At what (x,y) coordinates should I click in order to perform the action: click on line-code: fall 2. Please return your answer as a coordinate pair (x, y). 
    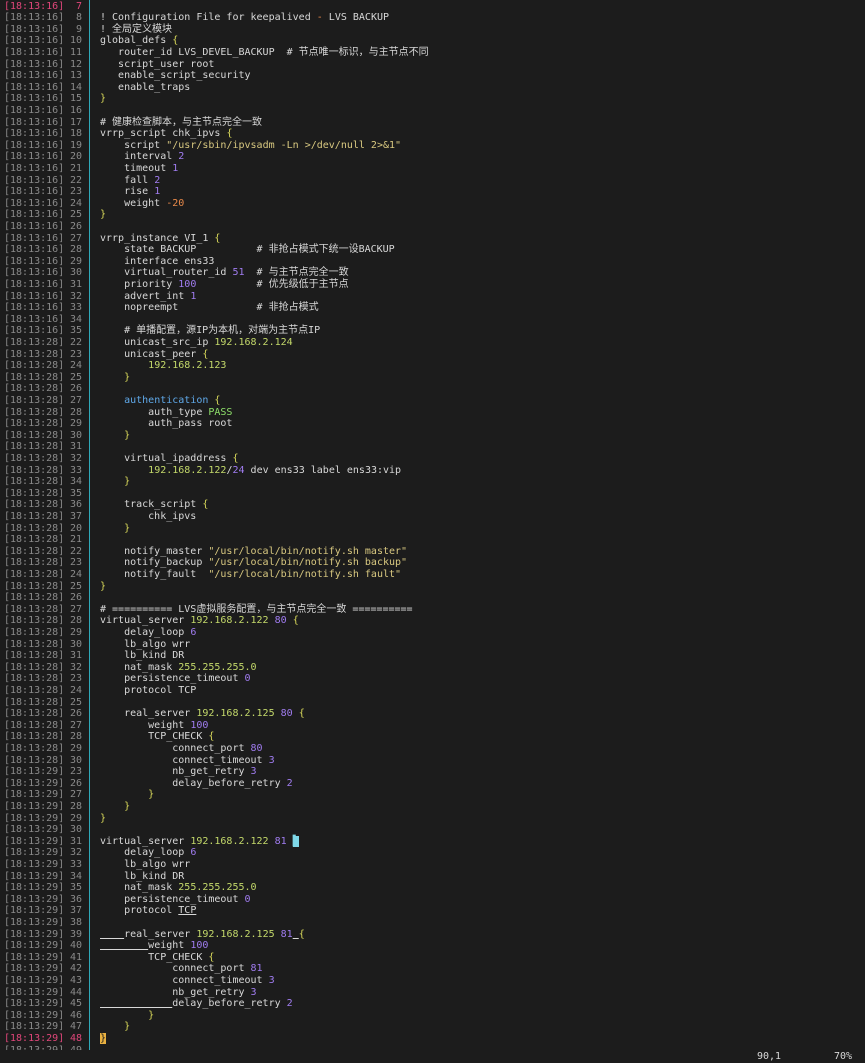
    Looking at the image, I should click on (130, 181).